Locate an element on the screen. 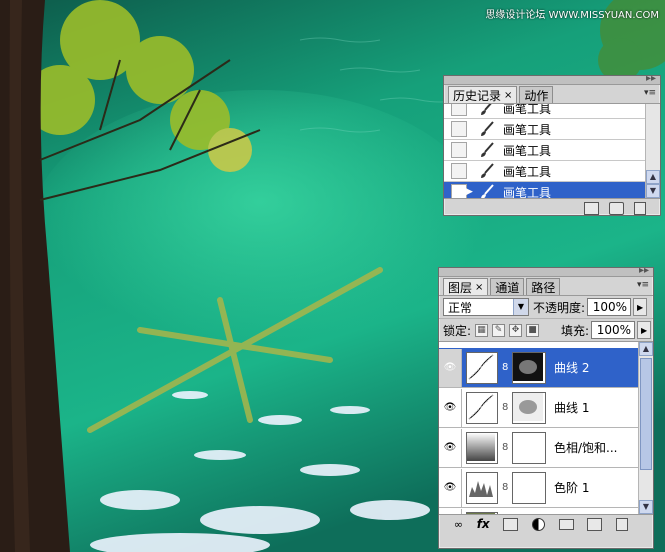 Image resolution: width=665 pixels, height=552 pixels. watermark: 思缘设计论坛 WWW.MISSYUAN.COM is located at coordinates (572, 15).